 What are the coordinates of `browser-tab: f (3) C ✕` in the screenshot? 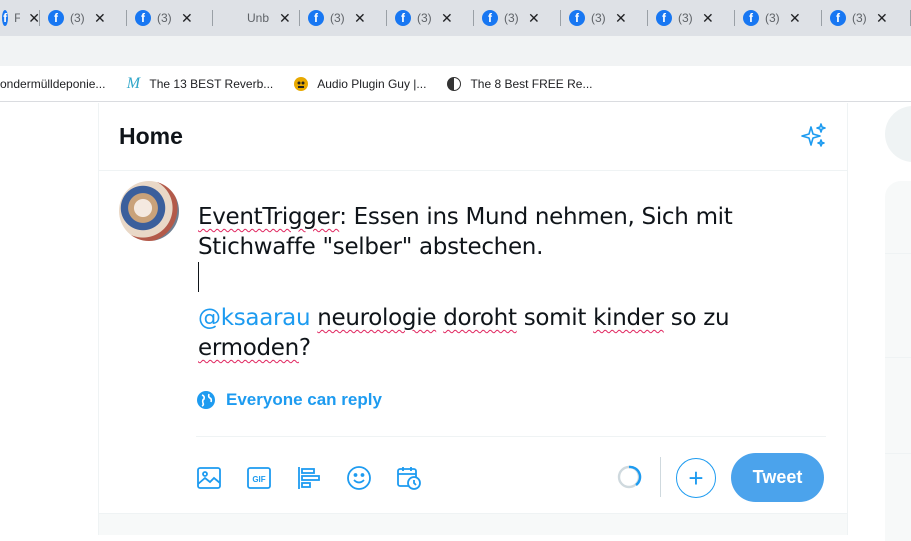 It's located at (517, 18).